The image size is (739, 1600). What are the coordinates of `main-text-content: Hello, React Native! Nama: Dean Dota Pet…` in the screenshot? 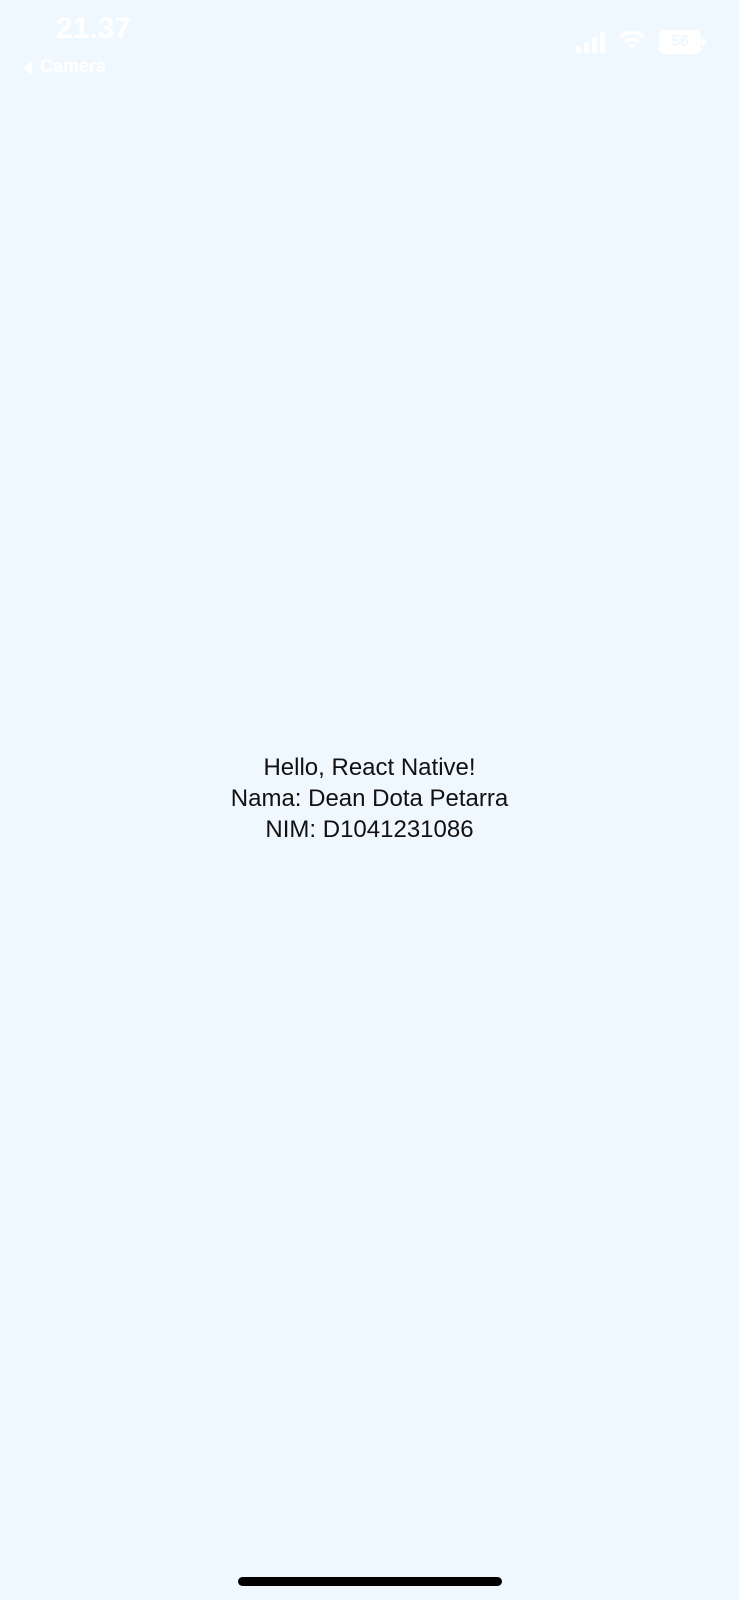 It's located at (369, 798).